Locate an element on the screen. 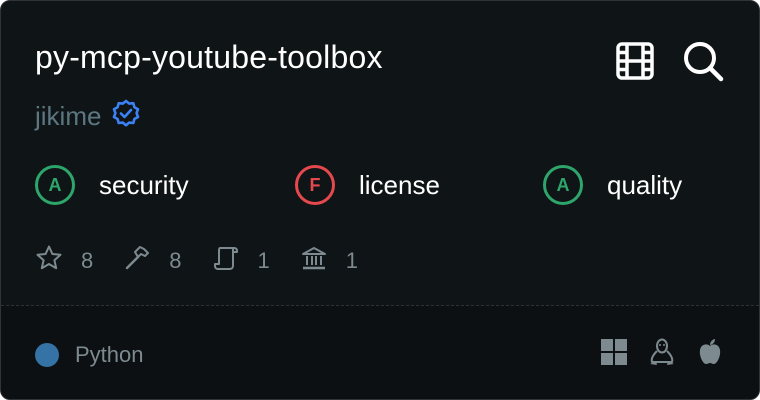  tools-stat: 8 is located at coordinates (152, 260).